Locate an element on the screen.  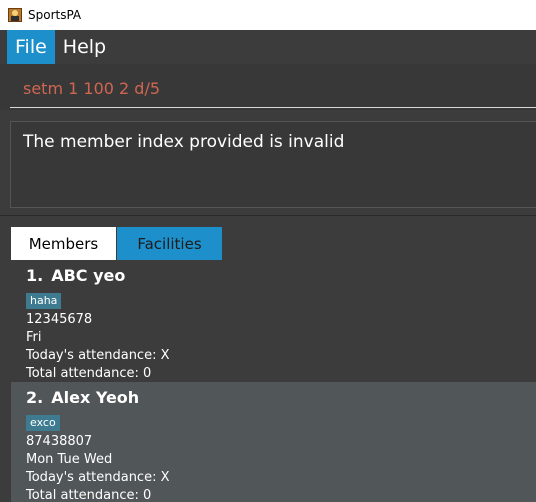
member-index: 1. is located at coordinates (35, 275).